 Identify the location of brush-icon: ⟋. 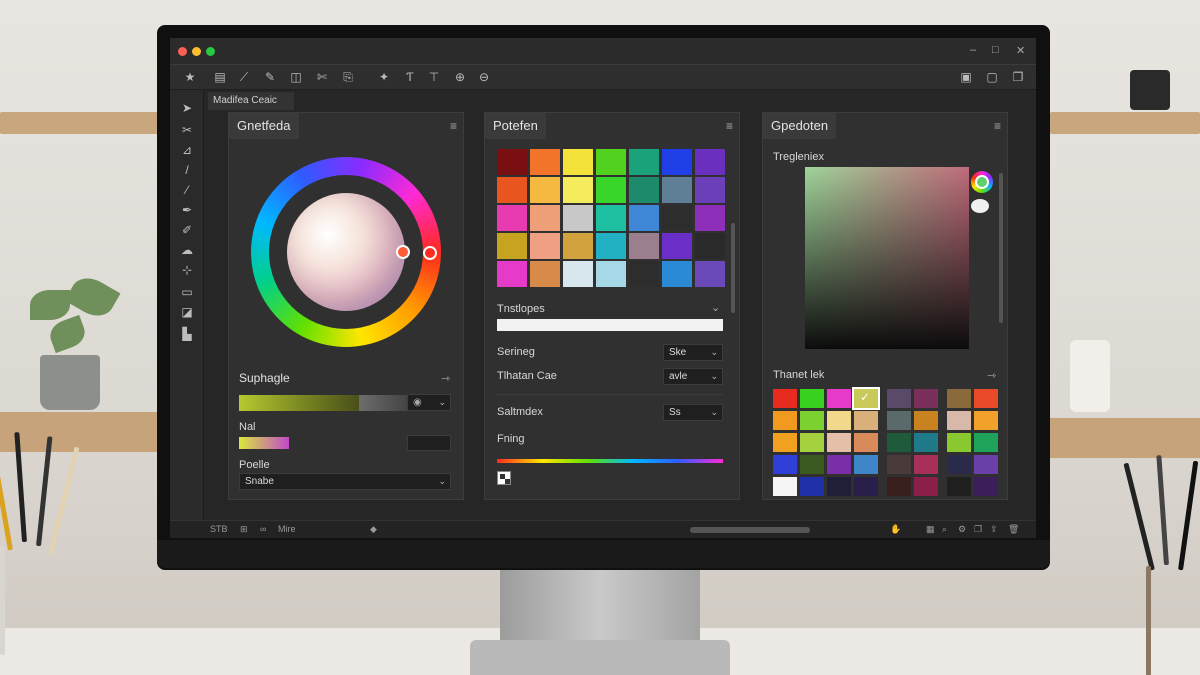
(244, 77).